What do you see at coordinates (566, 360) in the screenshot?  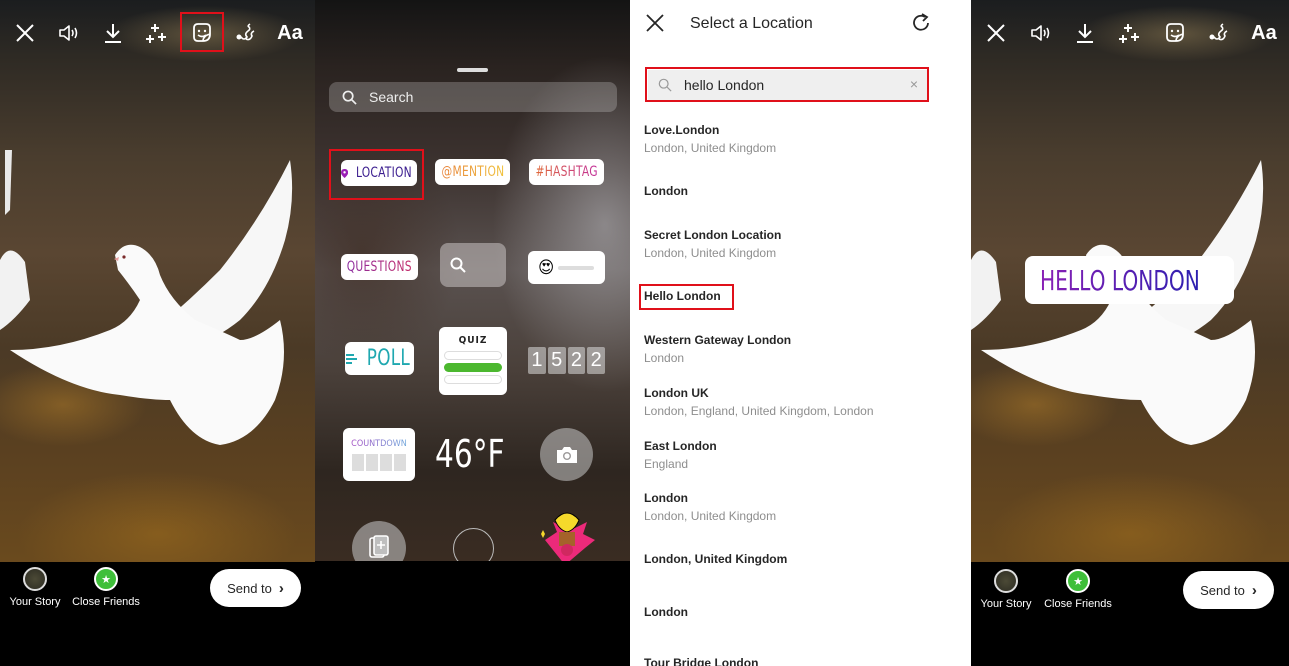 I see `time-sticker: 1 5 2 2` at bounding box center [566, 360].